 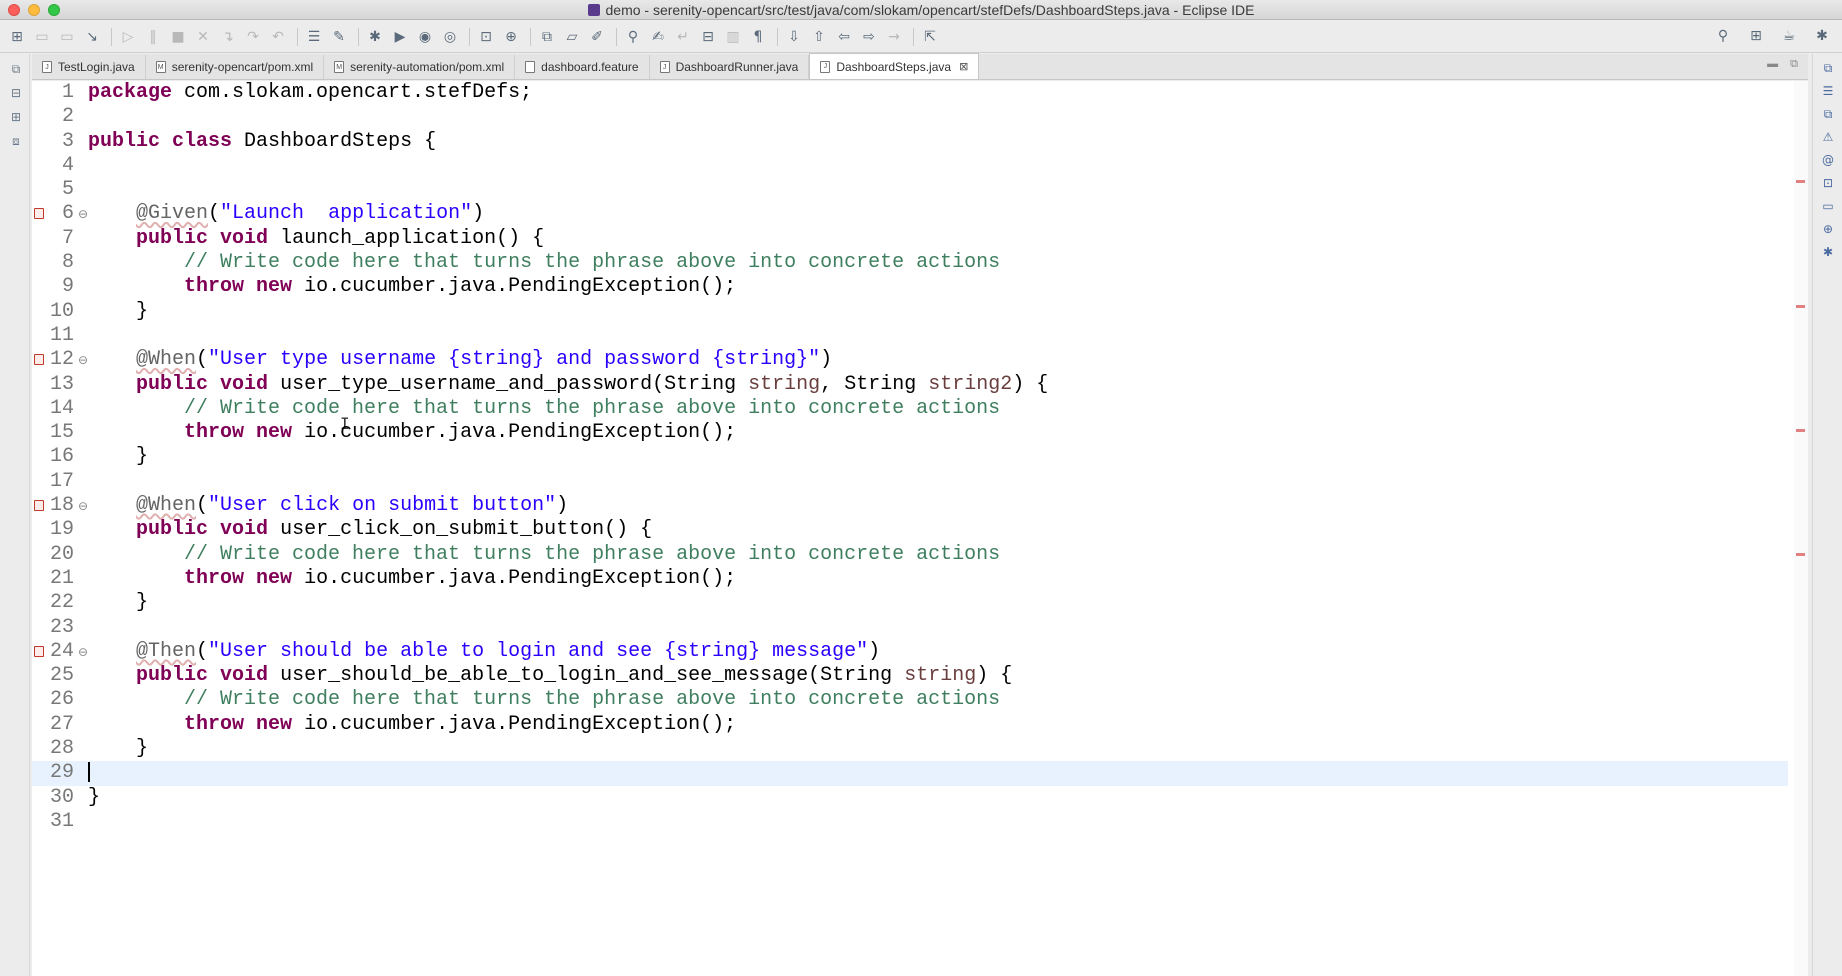 I want to click on run-icon: ▶, so click(x=400, y=37).